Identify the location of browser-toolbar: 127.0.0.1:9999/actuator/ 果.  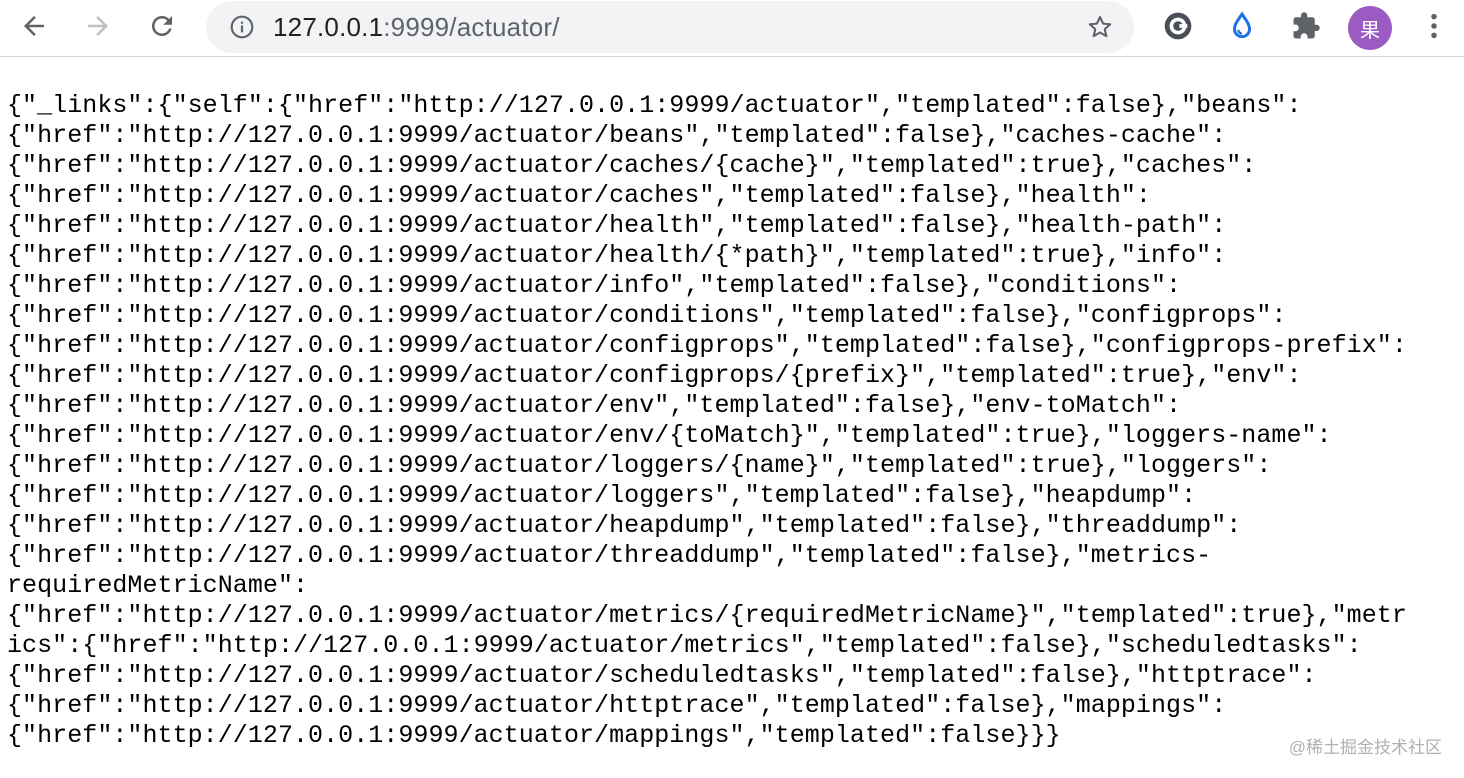
(732, 28).